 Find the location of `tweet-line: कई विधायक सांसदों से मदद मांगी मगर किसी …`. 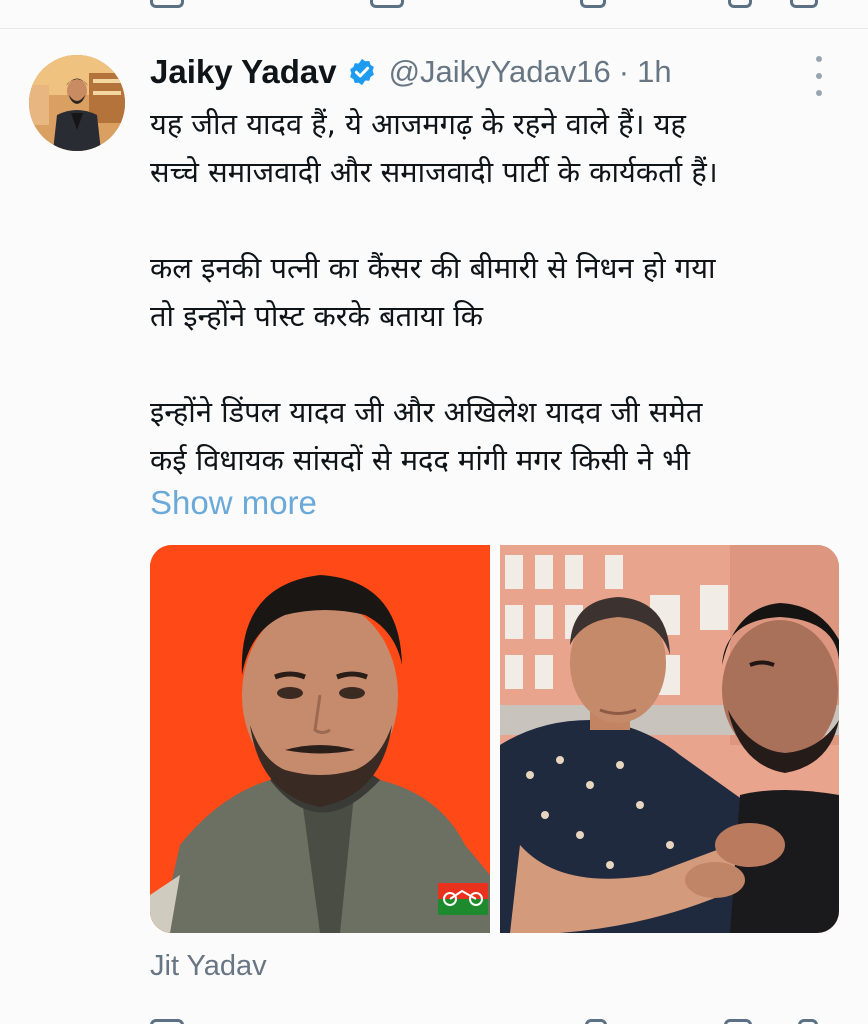

tweet-line: कई विधायक सांसदों से मदद मांगी मगर किसी … is located at coordinates (420, 460).